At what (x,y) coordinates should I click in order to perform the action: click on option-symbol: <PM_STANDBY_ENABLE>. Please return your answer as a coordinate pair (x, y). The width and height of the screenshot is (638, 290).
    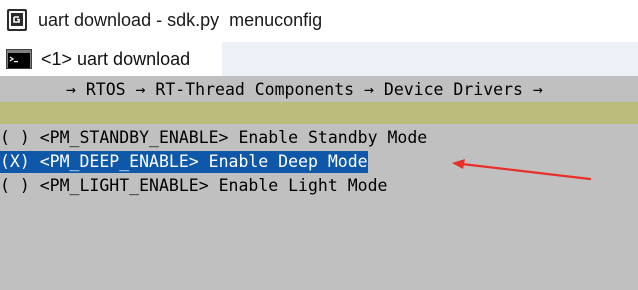
    Looking at the image, I should click on (134, 137).